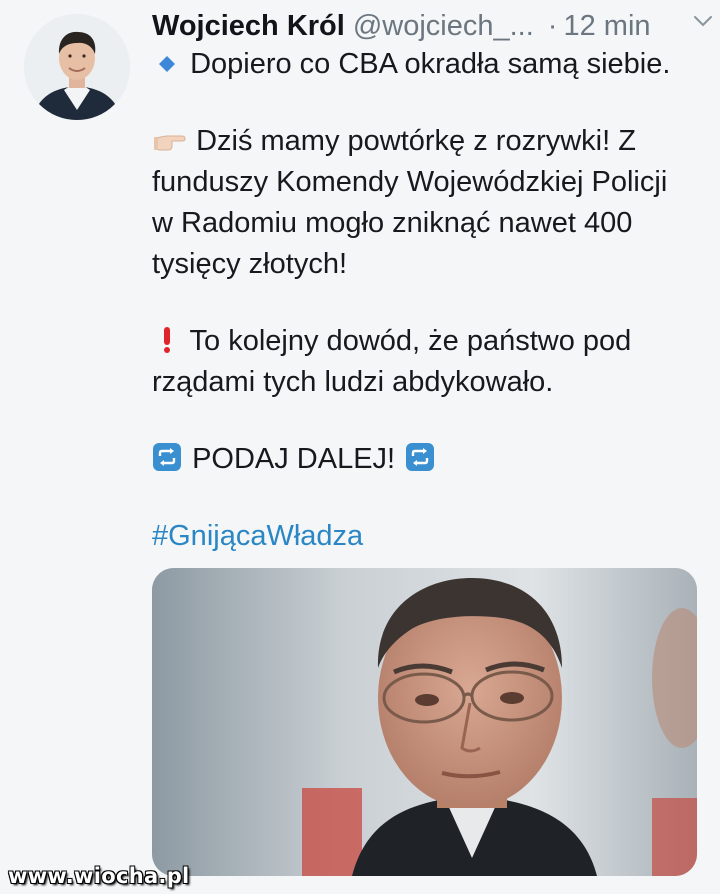  Describe the element at coordinates (99, 876) in the screenshot. I see `watermark-text: www.wiocha.pl` at that location.